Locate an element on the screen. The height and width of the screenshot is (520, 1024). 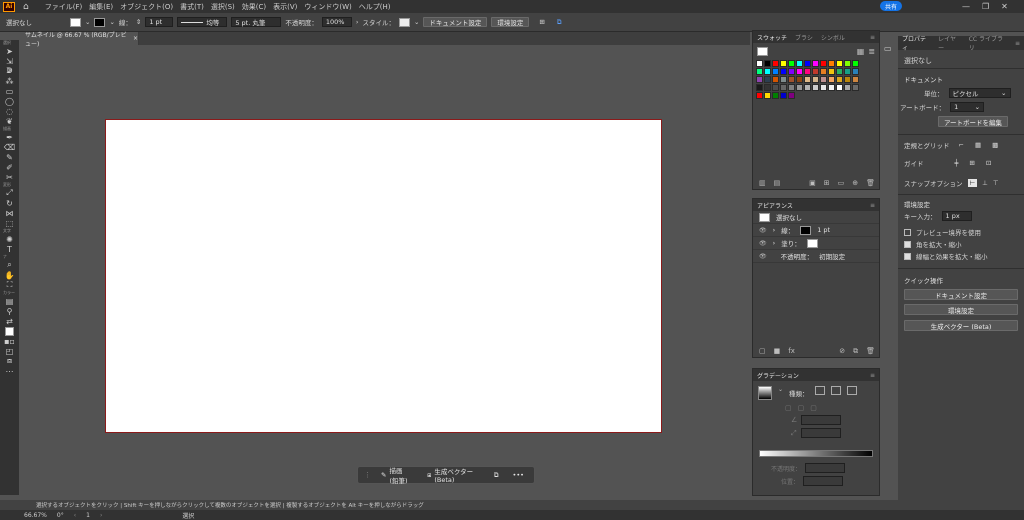
stroke-width-field: 1 pt is located at coordinates (159, 22).